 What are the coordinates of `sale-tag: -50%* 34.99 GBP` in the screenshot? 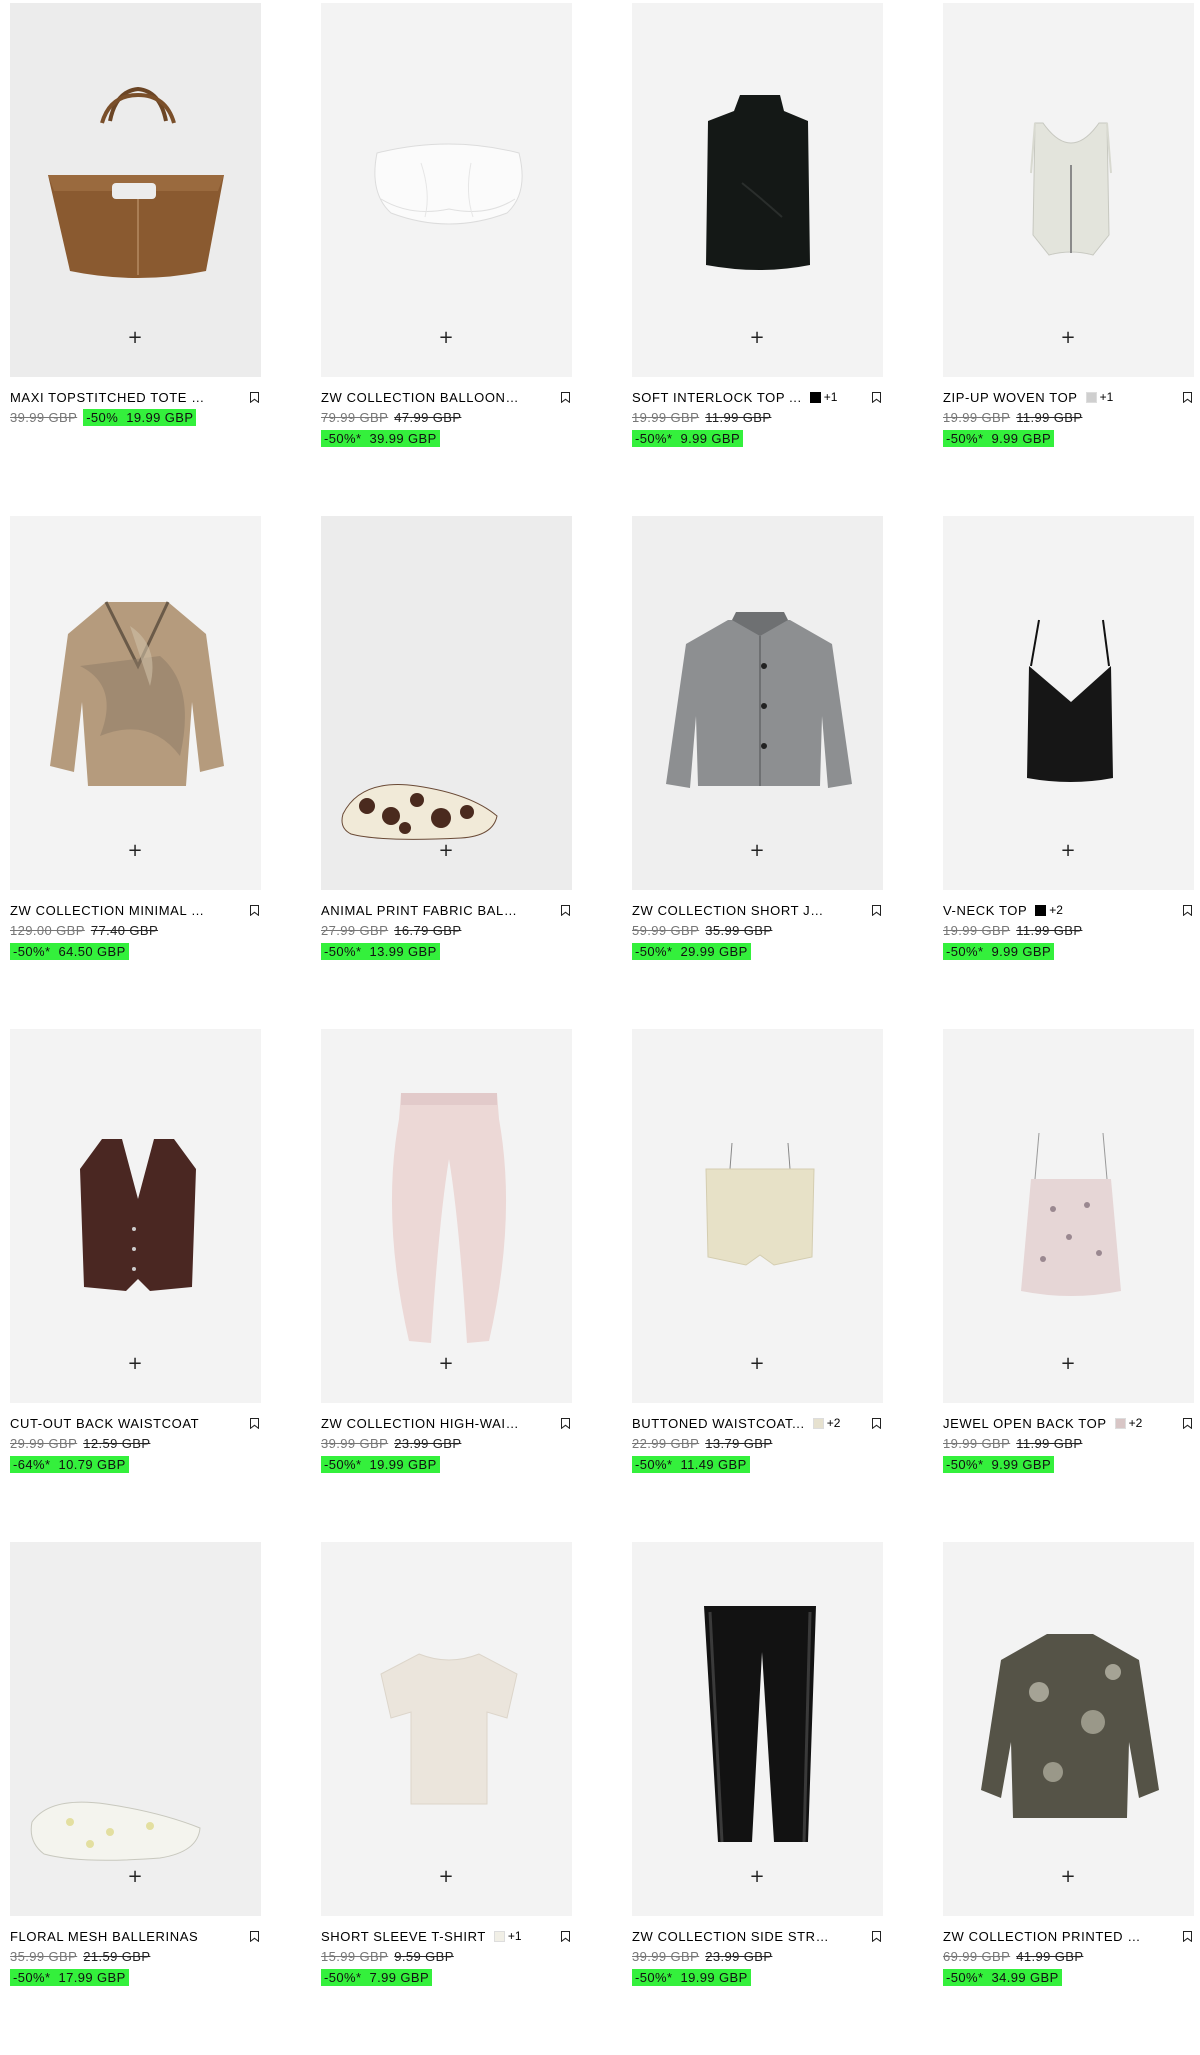 It's located at (1002, 1977).